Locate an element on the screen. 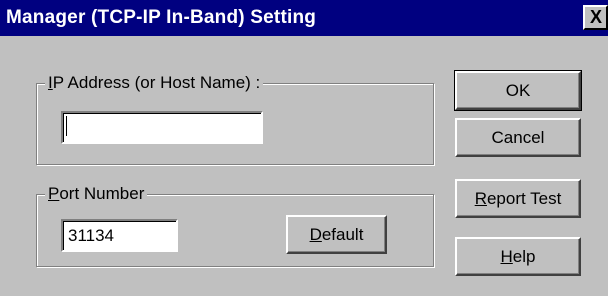 This screenshot has width=608, height=296. ok-button-label: OK is located at coordinates (518, 90).